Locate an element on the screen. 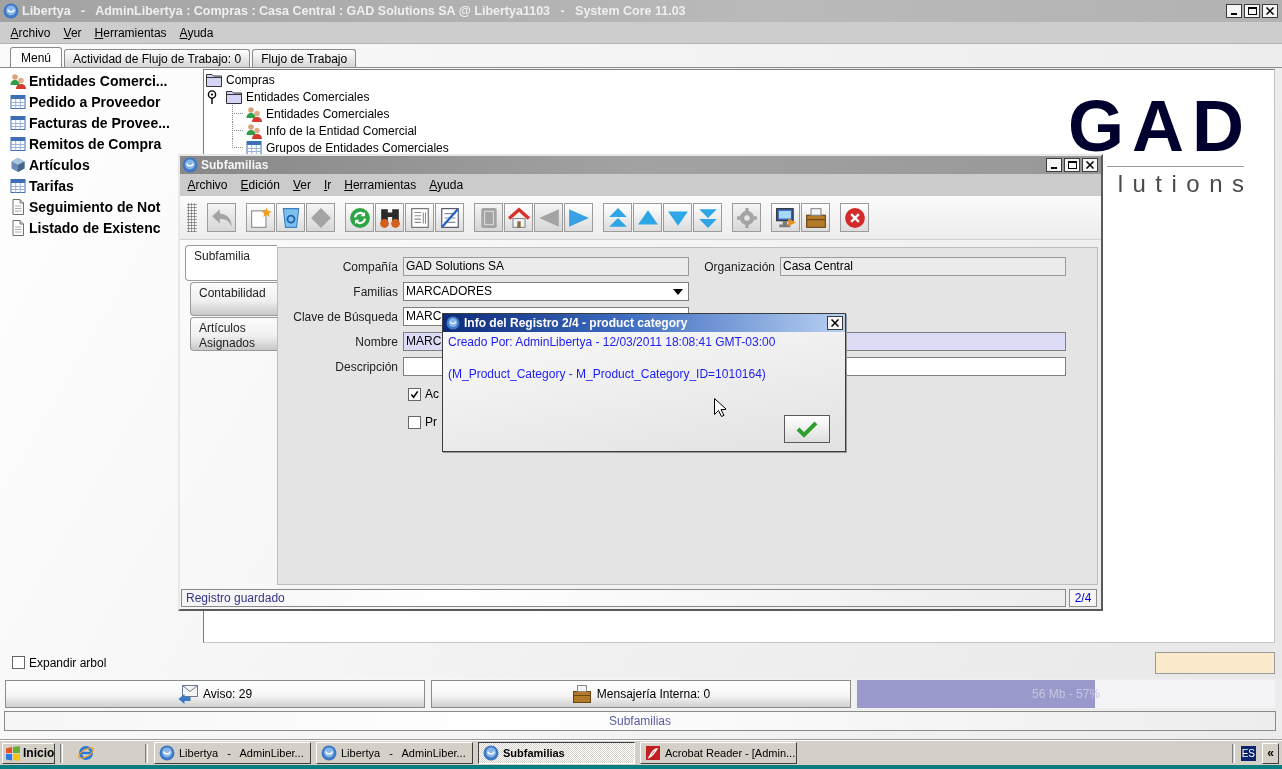 The width and height of the screenshot is (1282, 769). field-label: Clave de Búsqueda is located at coordinates (345, 316).